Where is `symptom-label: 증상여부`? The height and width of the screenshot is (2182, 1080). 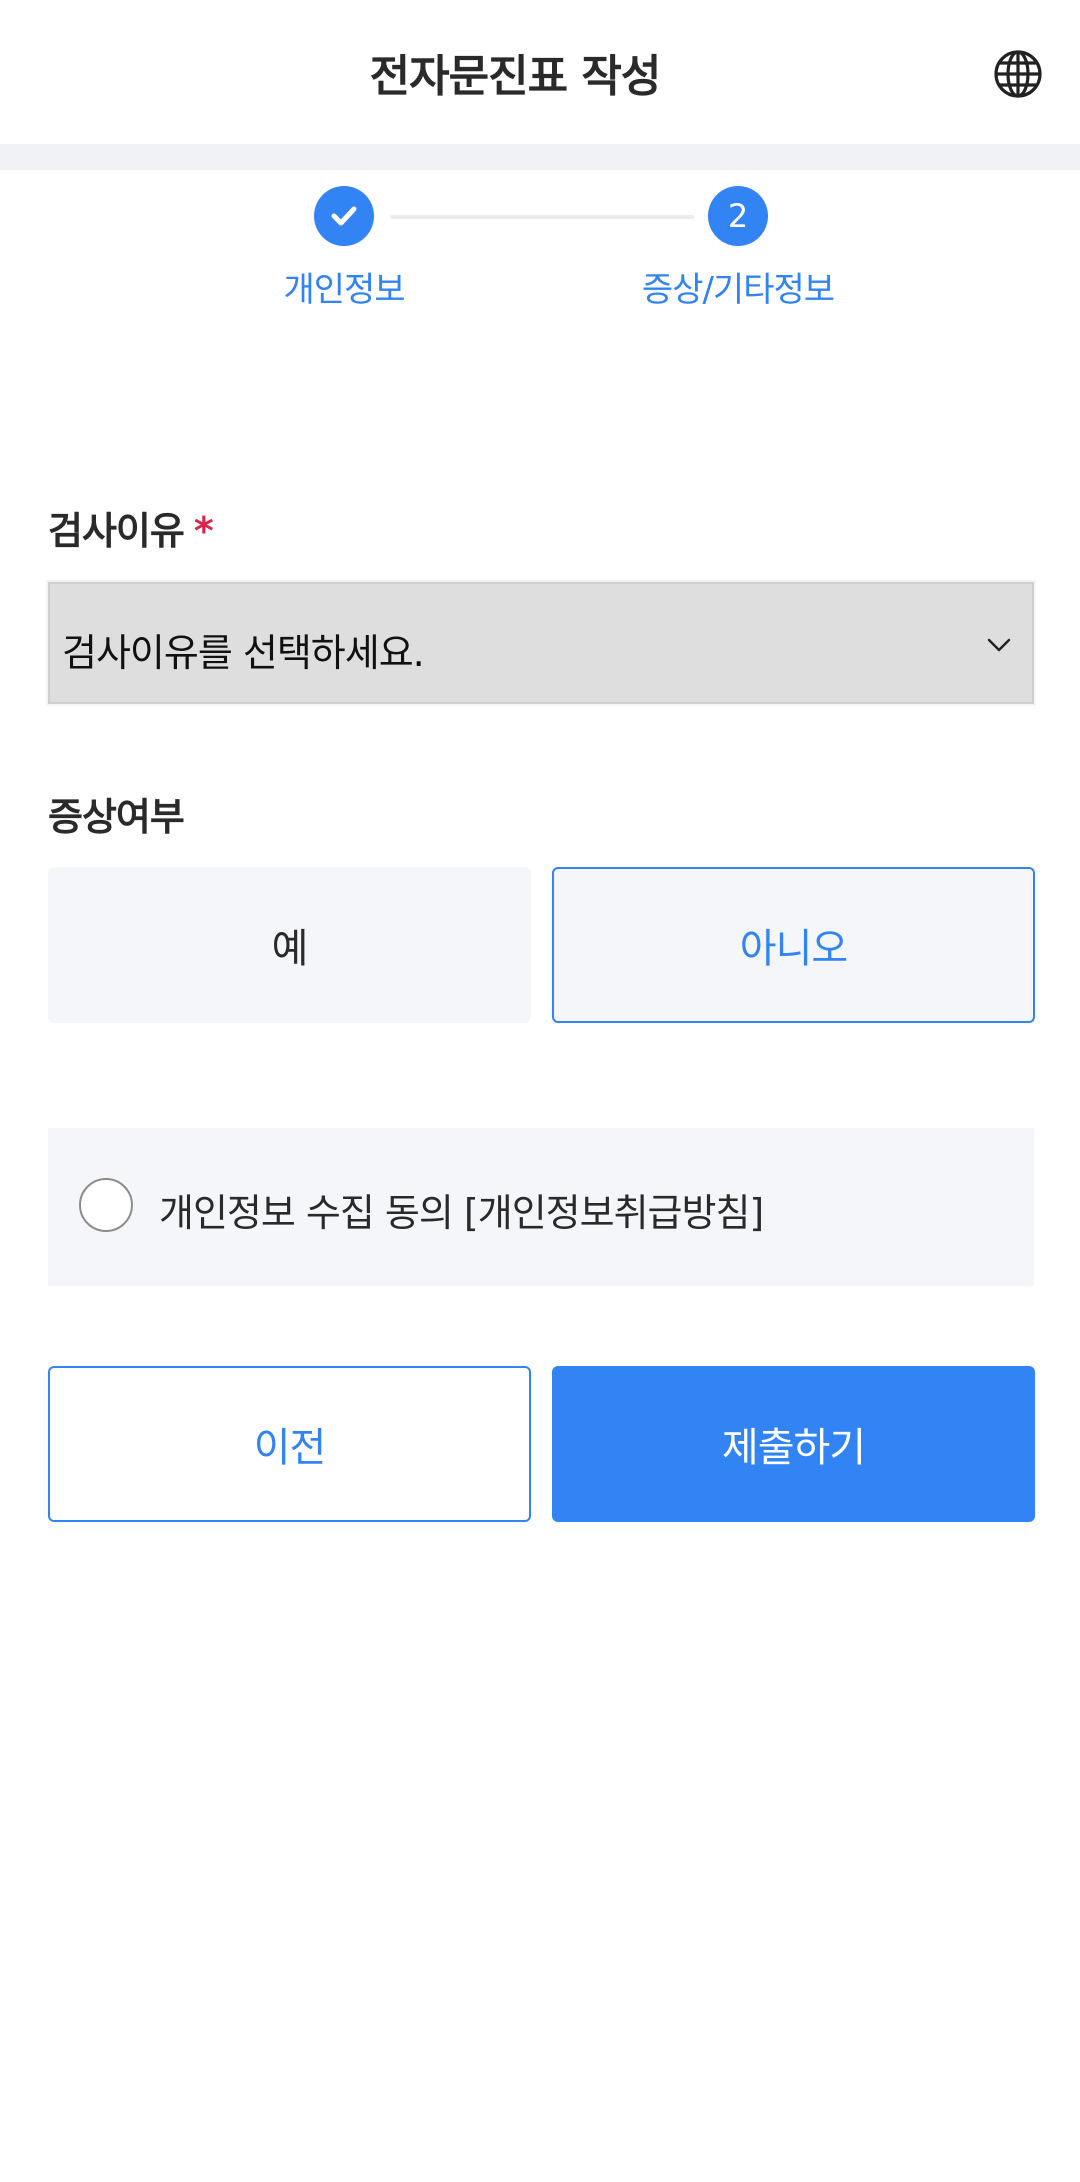
symptom-label: 증상여부 is located at coordinates (116, 817).